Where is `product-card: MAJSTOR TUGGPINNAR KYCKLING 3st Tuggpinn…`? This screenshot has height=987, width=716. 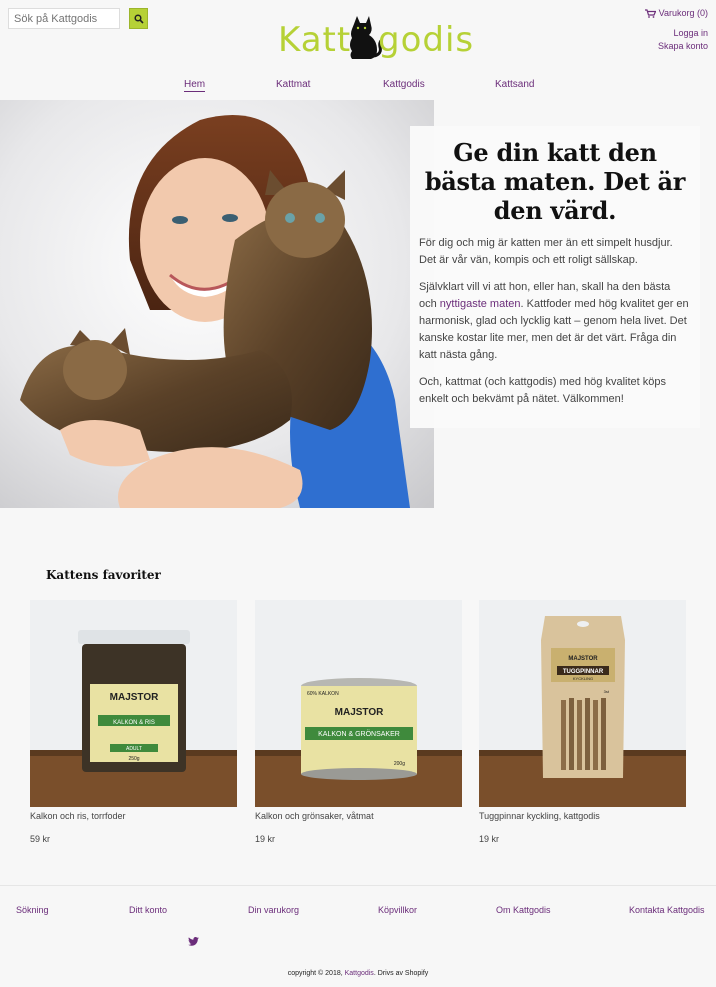
product-card: MAJSTOR TUGGPINNAR KYCKLING 3st Tuggpinn… is located at coordinates (582, 722).